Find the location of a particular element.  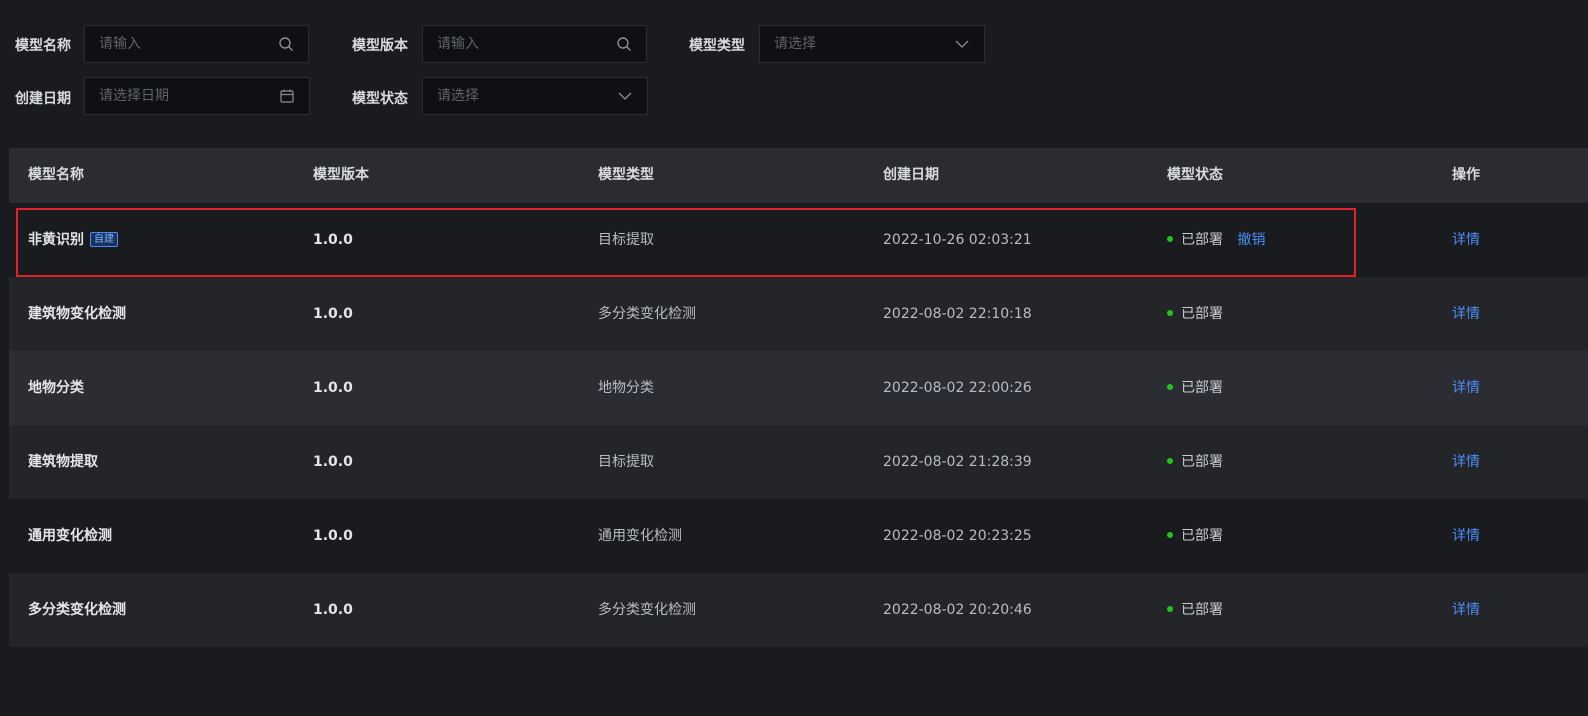

cell-create-date: 2022-08-02 22:00:26 is located at coordinates (957, 388).